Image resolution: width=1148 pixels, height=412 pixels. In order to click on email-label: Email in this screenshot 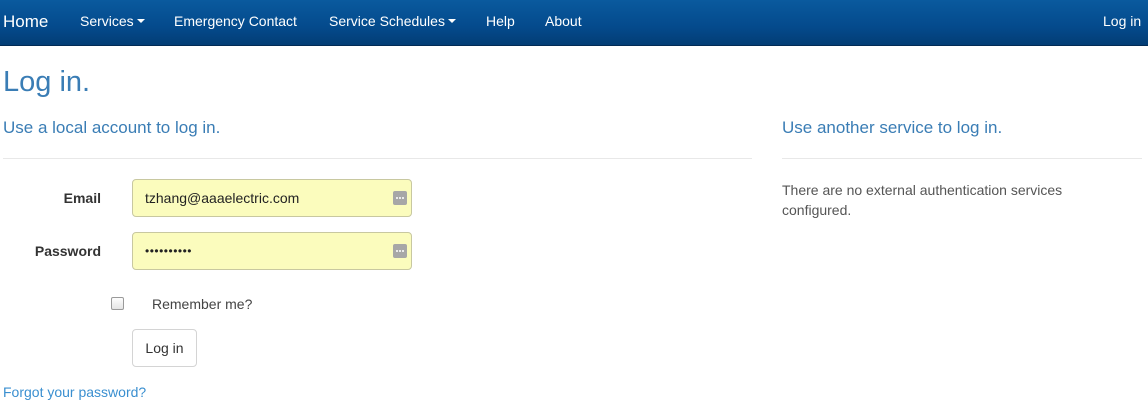, I will do `click(82, 198)`.